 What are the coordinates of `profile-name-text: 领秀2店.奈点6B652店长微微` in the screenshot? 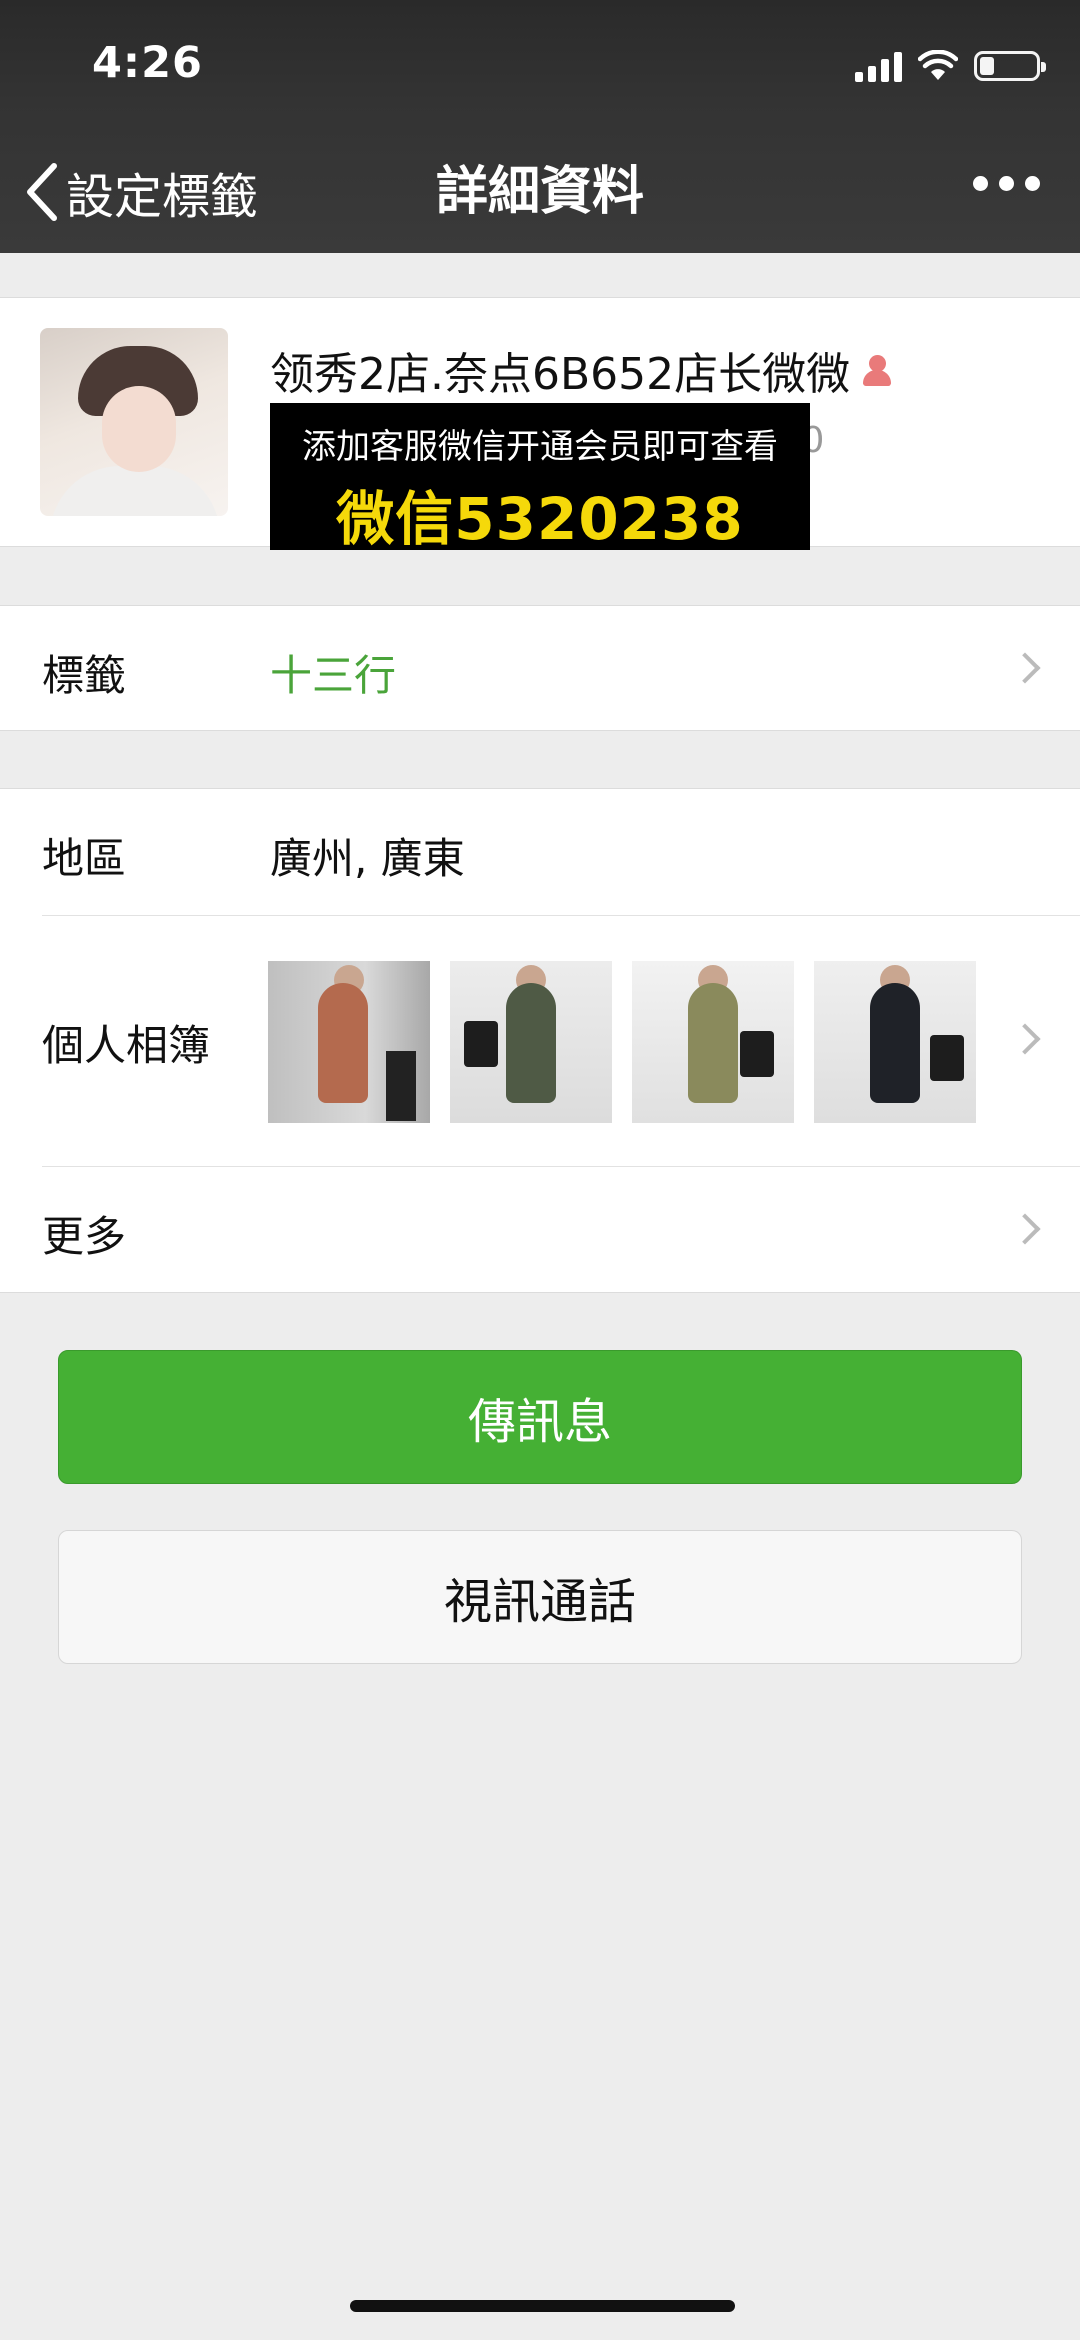 It's located at (560, 374).